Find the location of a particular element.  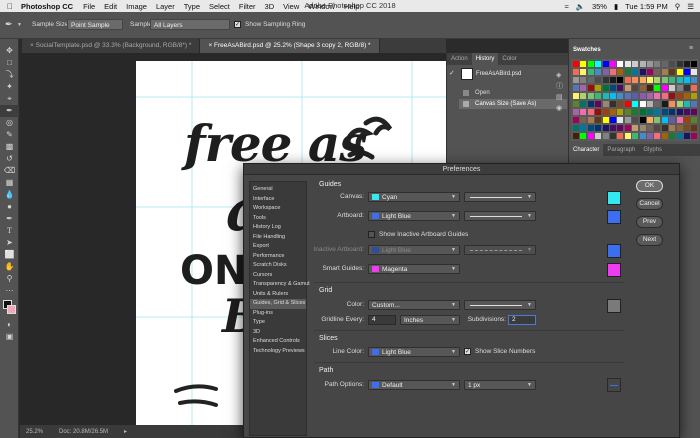

stamp-tool-icon: ▩ is located at coordinates (9, 147).